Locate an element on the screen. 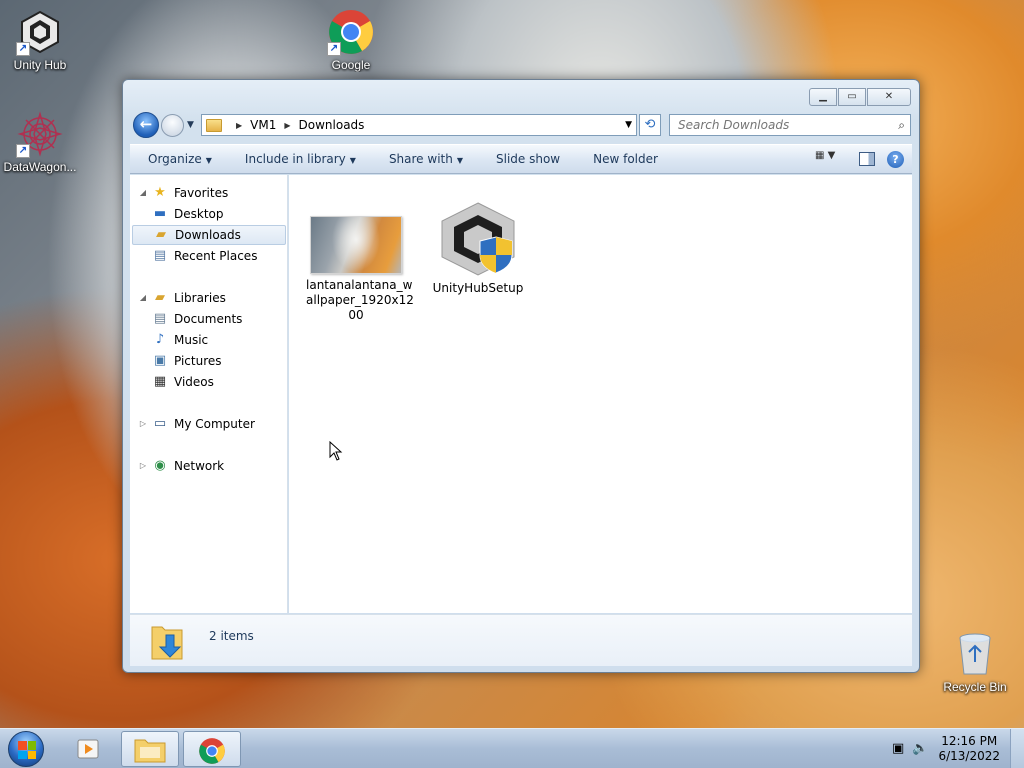 The image size is (1024, 768). back-button: ← is located at coordinates (146, 125).